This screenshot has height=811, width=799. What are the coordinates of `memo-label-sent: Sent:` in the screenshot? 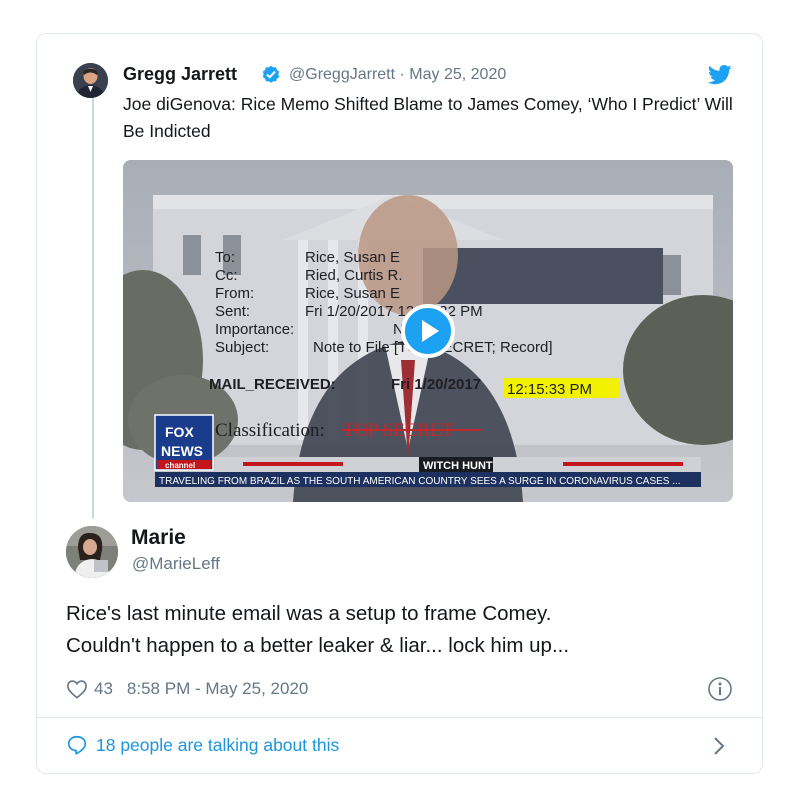 It's located at (232, 311).